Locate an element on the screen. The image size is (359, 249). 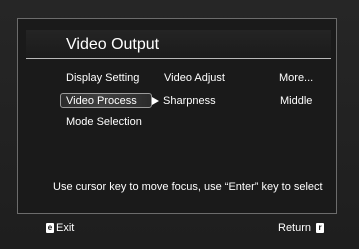
return-key-icon: r is located at coordinates (320, 228).